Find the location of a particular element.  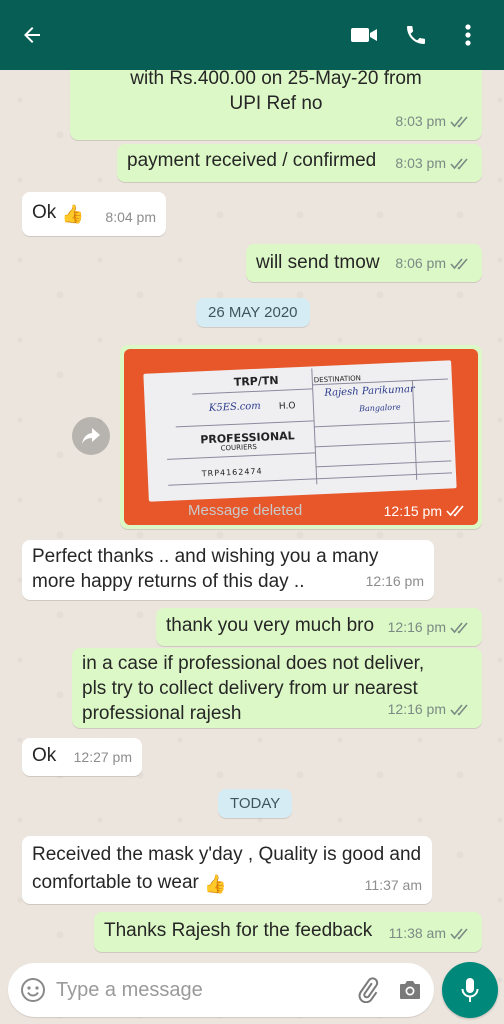

message-time: 11:37 am is located at coordinates (393, 885).